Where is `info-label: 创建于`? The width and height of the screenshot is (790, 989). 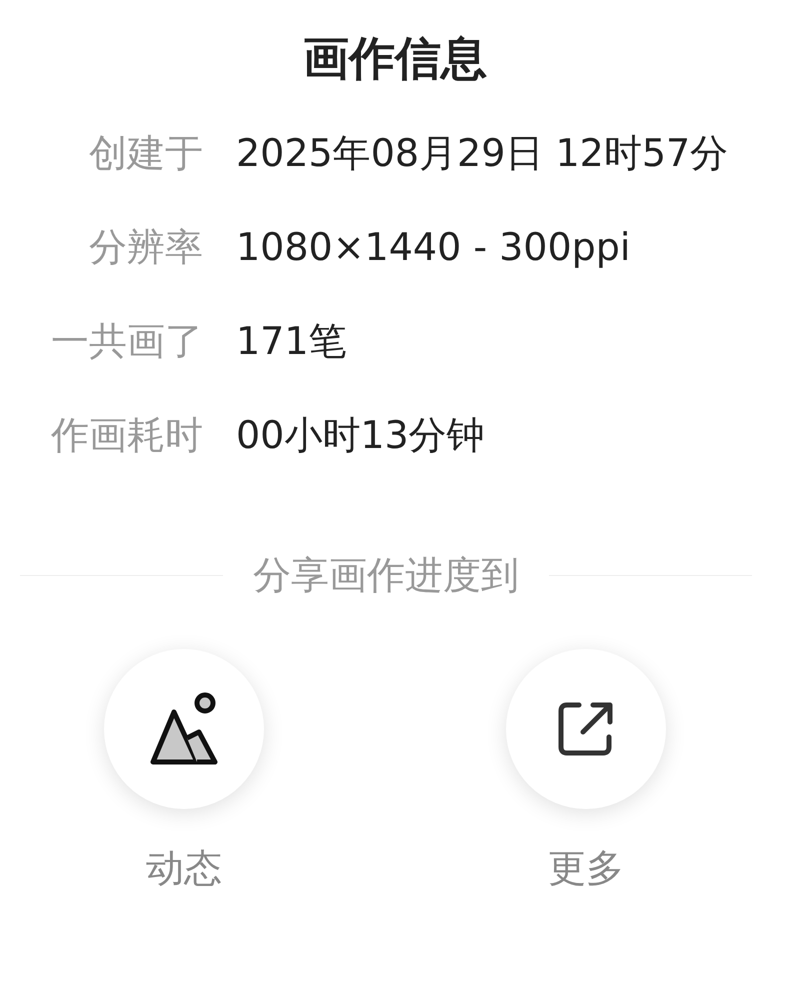
info-label: 创建于 is located at coordinates (145, 153).